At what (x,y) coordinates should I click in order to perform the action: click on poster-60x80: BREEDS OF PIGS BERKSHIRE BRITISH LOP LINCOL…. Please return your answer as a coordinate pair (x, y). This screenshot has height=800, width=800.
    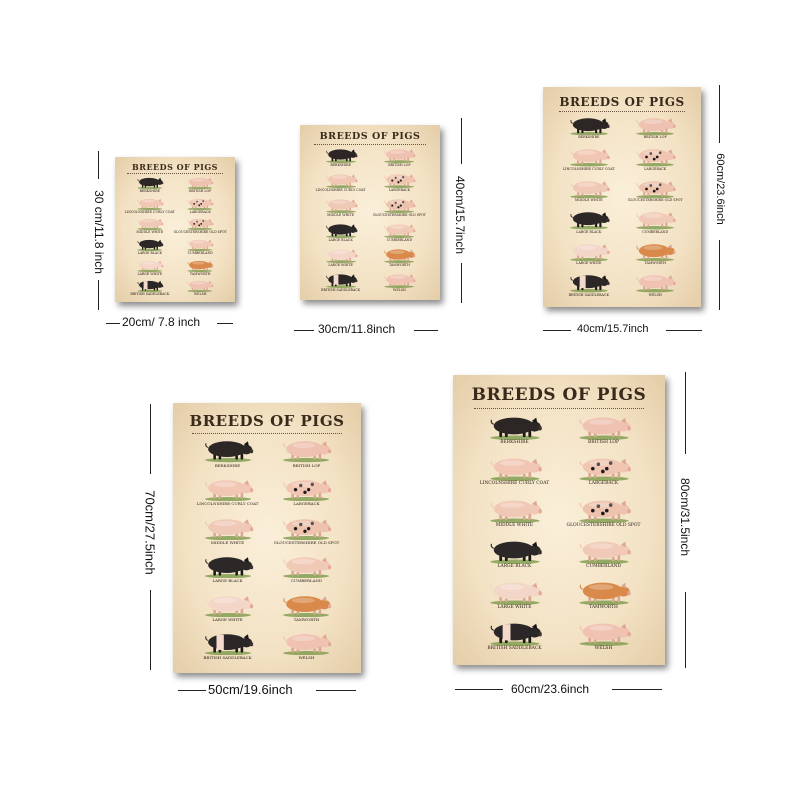
    Looking at the image, I should click on (559, 520).